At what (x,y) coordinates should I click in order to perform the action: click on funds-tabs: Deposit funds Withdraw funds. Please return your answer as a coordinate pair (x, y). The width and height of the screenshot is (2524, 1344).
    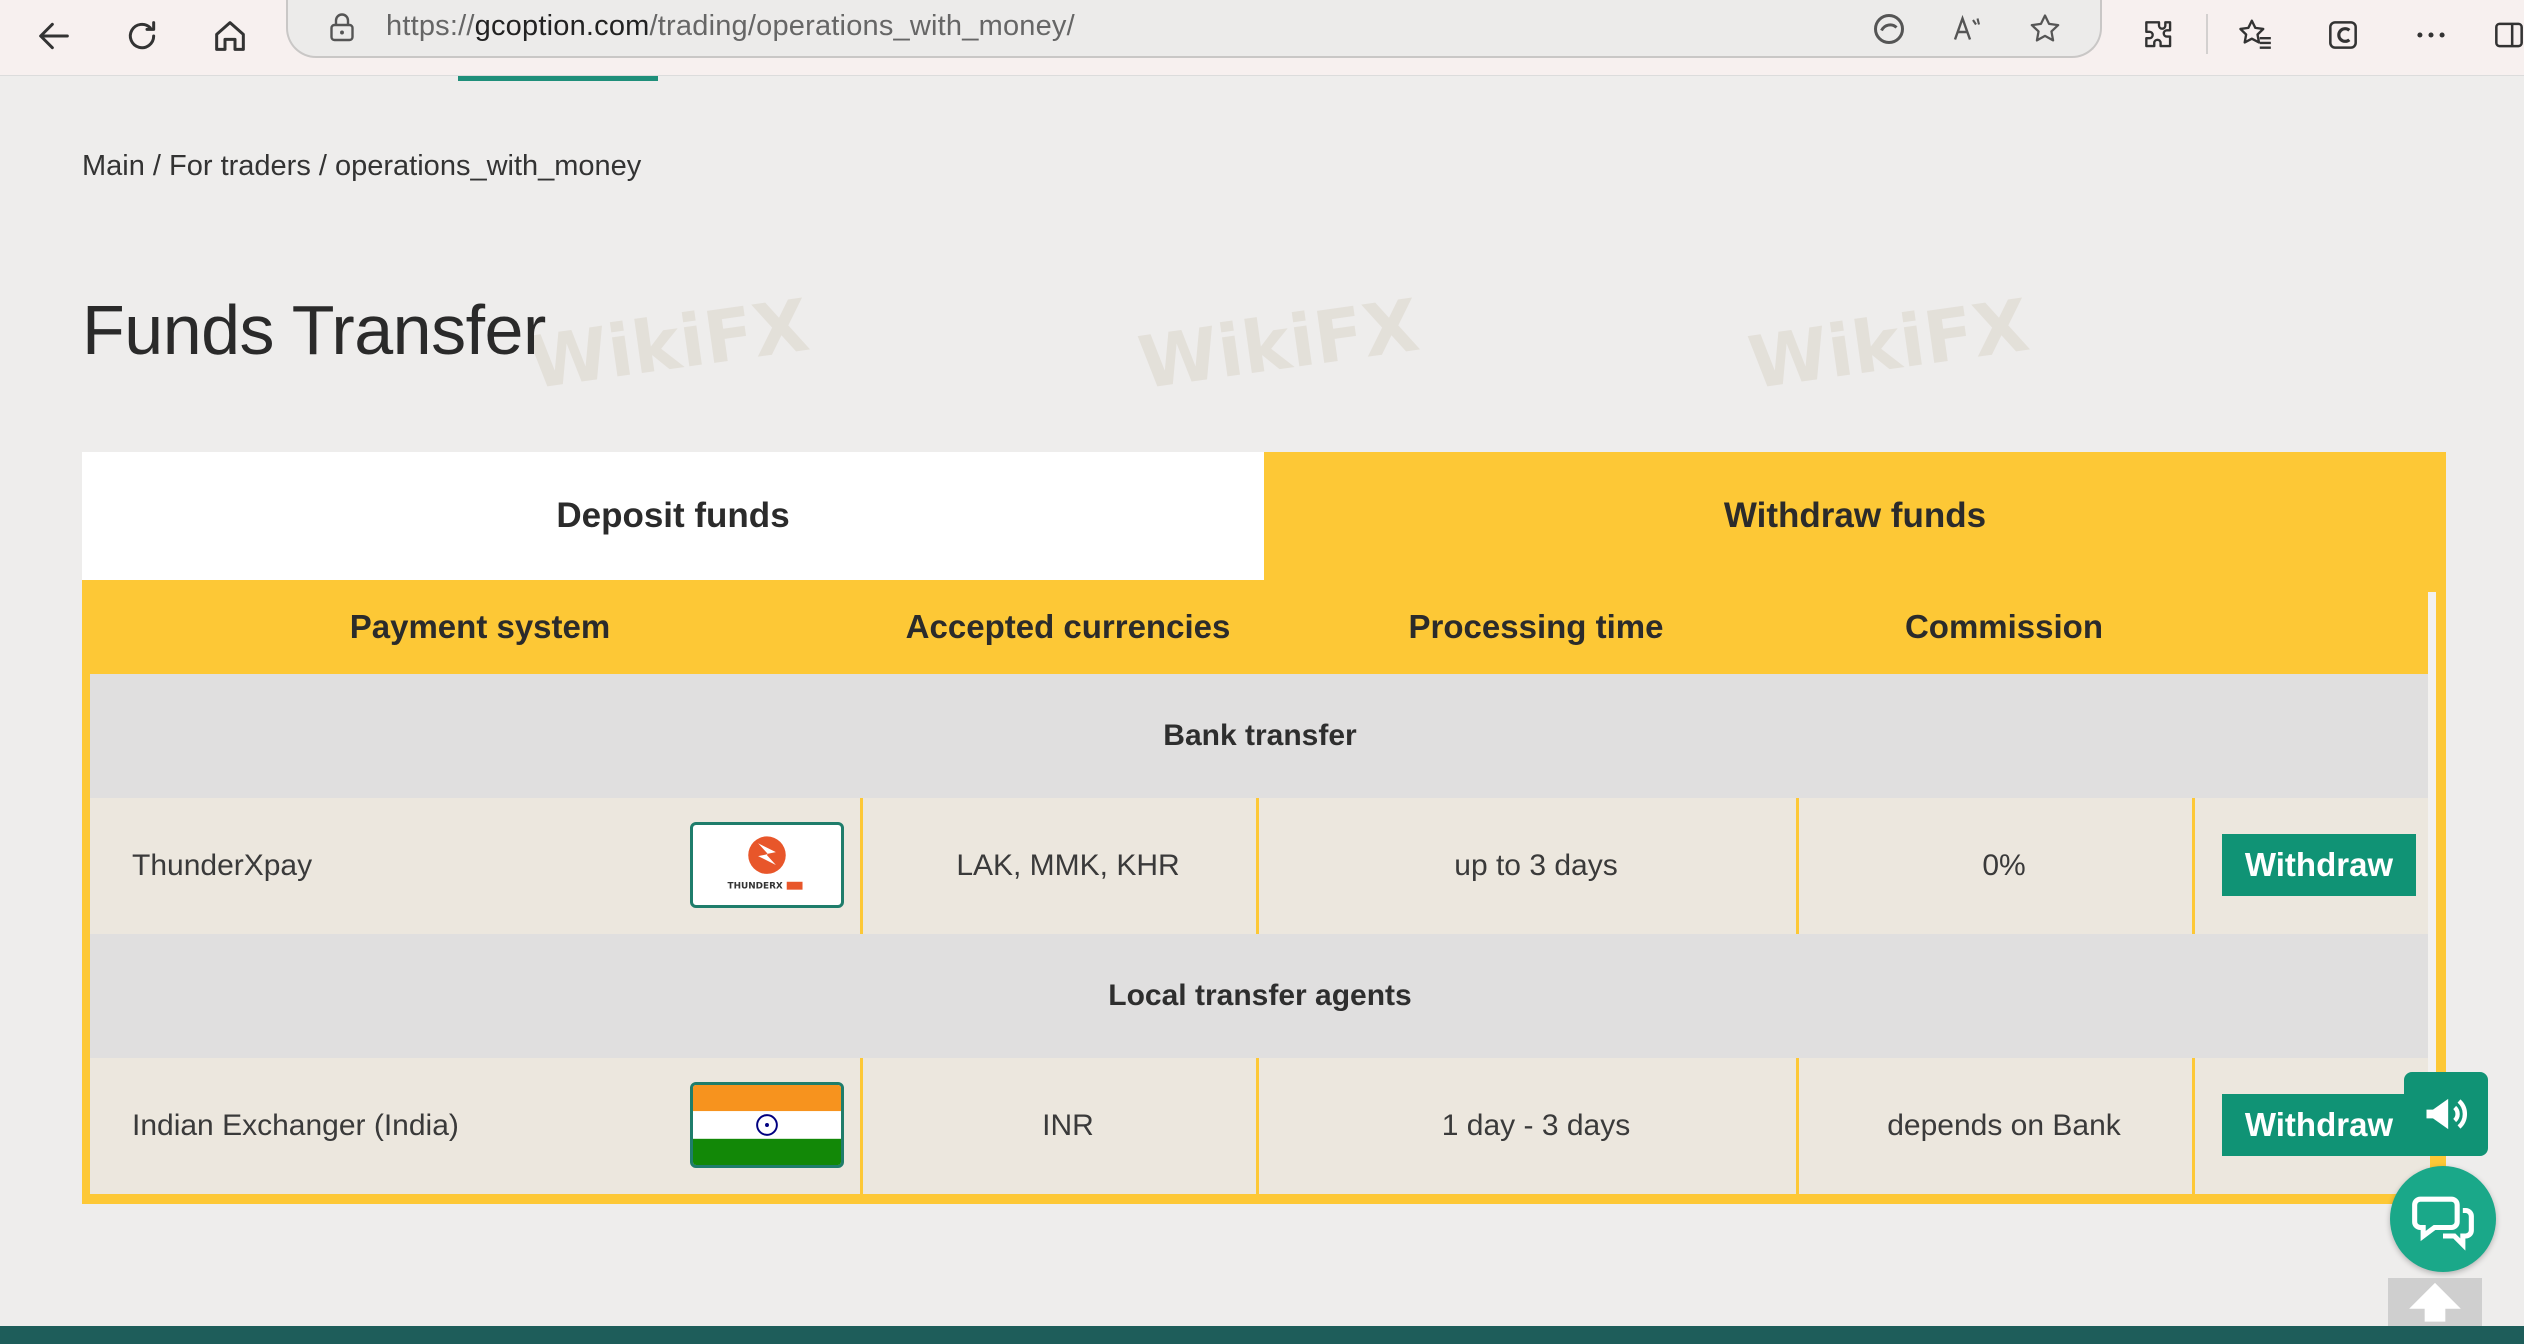
    Looking at the image, I should click on (1264, 516).